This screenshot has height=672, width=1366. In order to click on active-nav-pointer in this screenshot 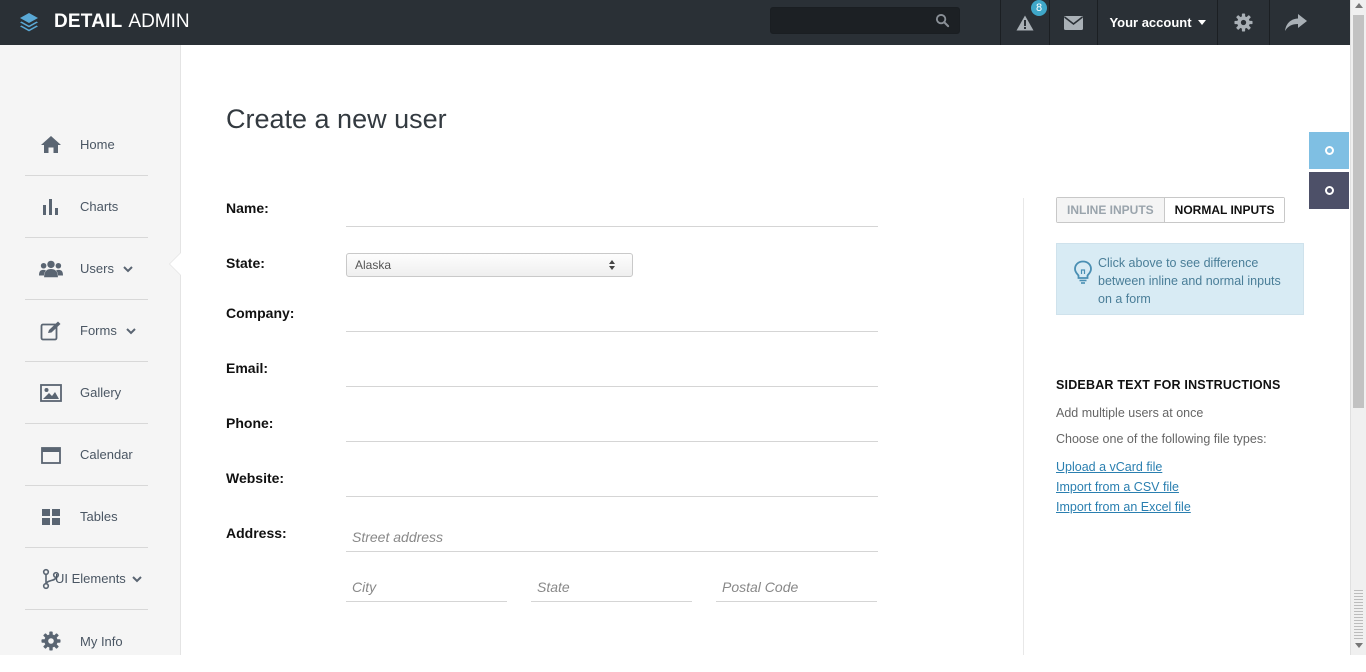, I will do `click(175, 264)`.